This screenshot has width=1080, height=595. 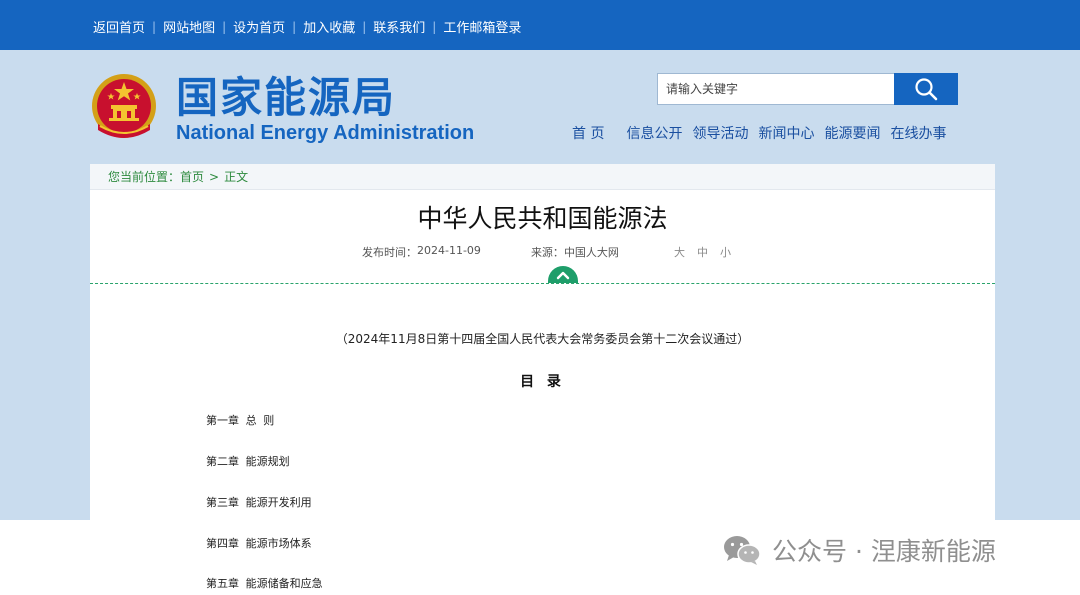 What do you see at coordinates (264, 583) in the screenshot?
I see `toc-item: 第五章 能源储备和应急` at bounding box center [264, 583].